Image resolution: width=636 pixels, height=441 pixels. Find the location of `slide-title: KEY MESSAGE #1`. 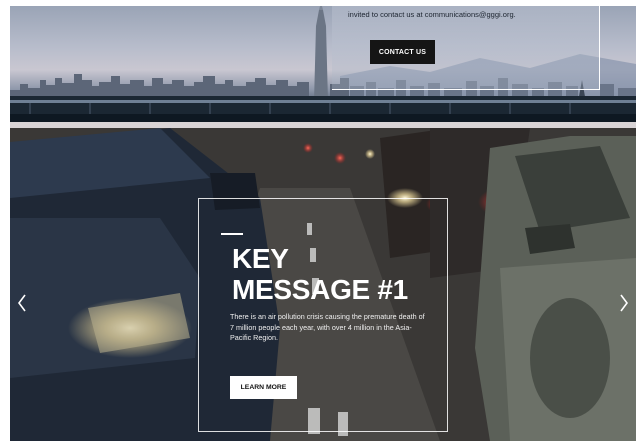

slide-title: KEY MESSAGE #1 is located at coordinates (320, 274).